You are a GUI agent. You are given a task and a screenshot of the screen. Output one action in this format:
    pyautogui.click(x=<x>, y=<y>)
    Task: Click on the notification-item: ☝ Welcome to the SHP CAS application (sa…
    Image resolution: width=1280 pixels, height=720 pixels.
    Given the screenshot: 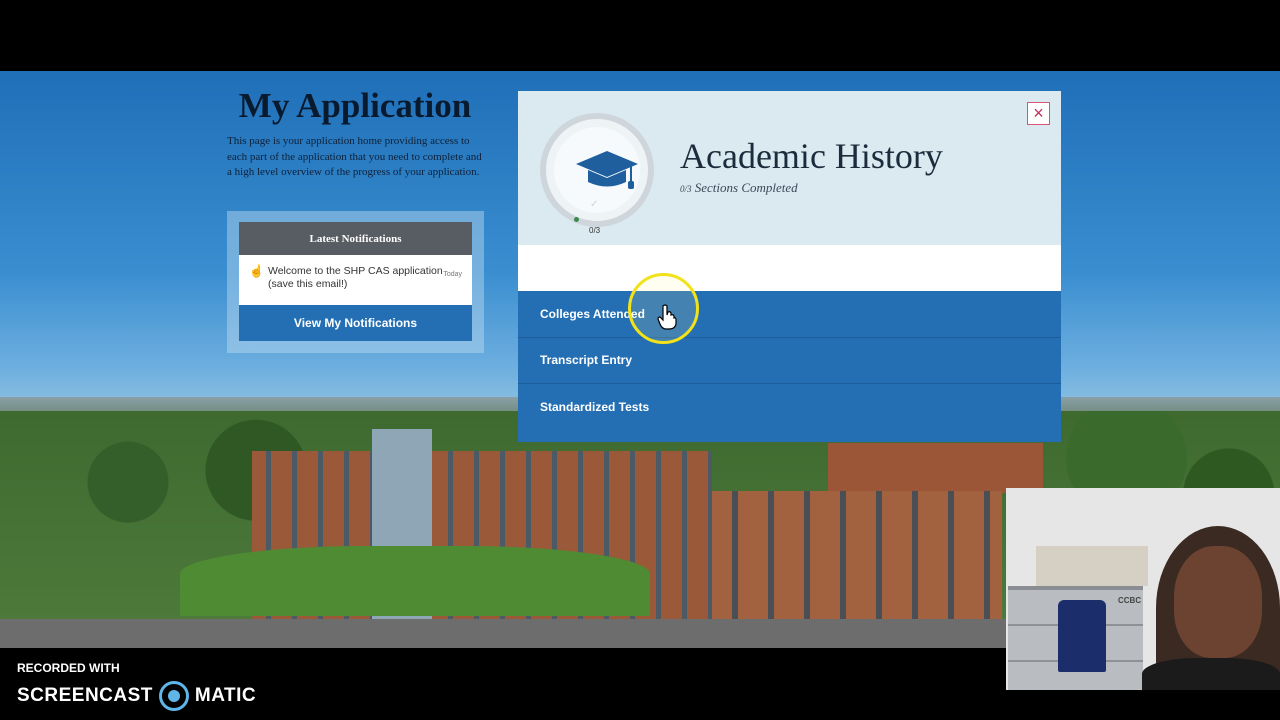 What is the action you would take?
    pyautogui.click(x=355, y=280)
    